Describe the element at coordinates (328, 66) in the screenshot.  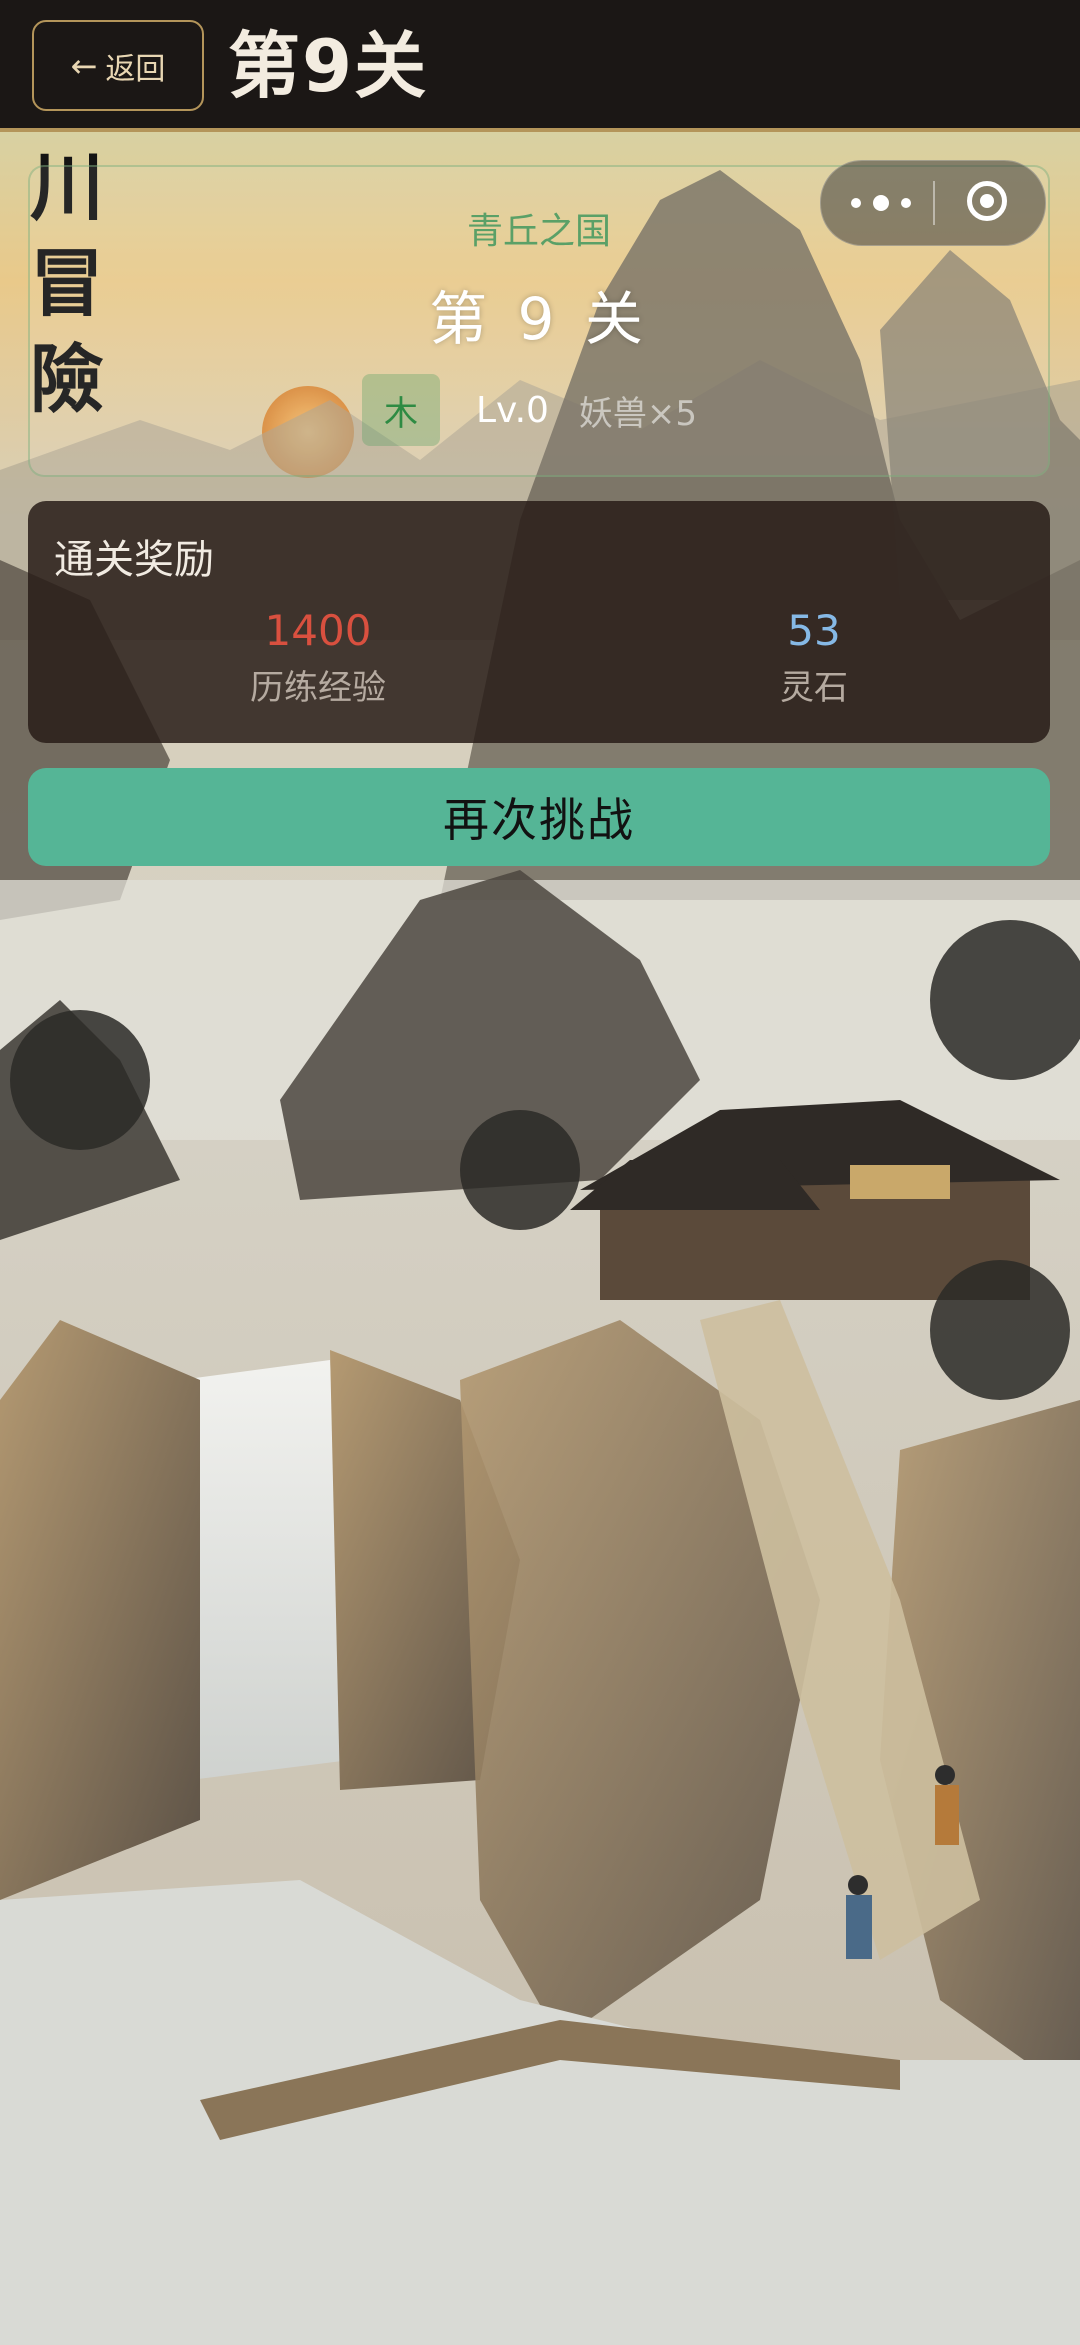
I see `page-title: 第9关` at that location.